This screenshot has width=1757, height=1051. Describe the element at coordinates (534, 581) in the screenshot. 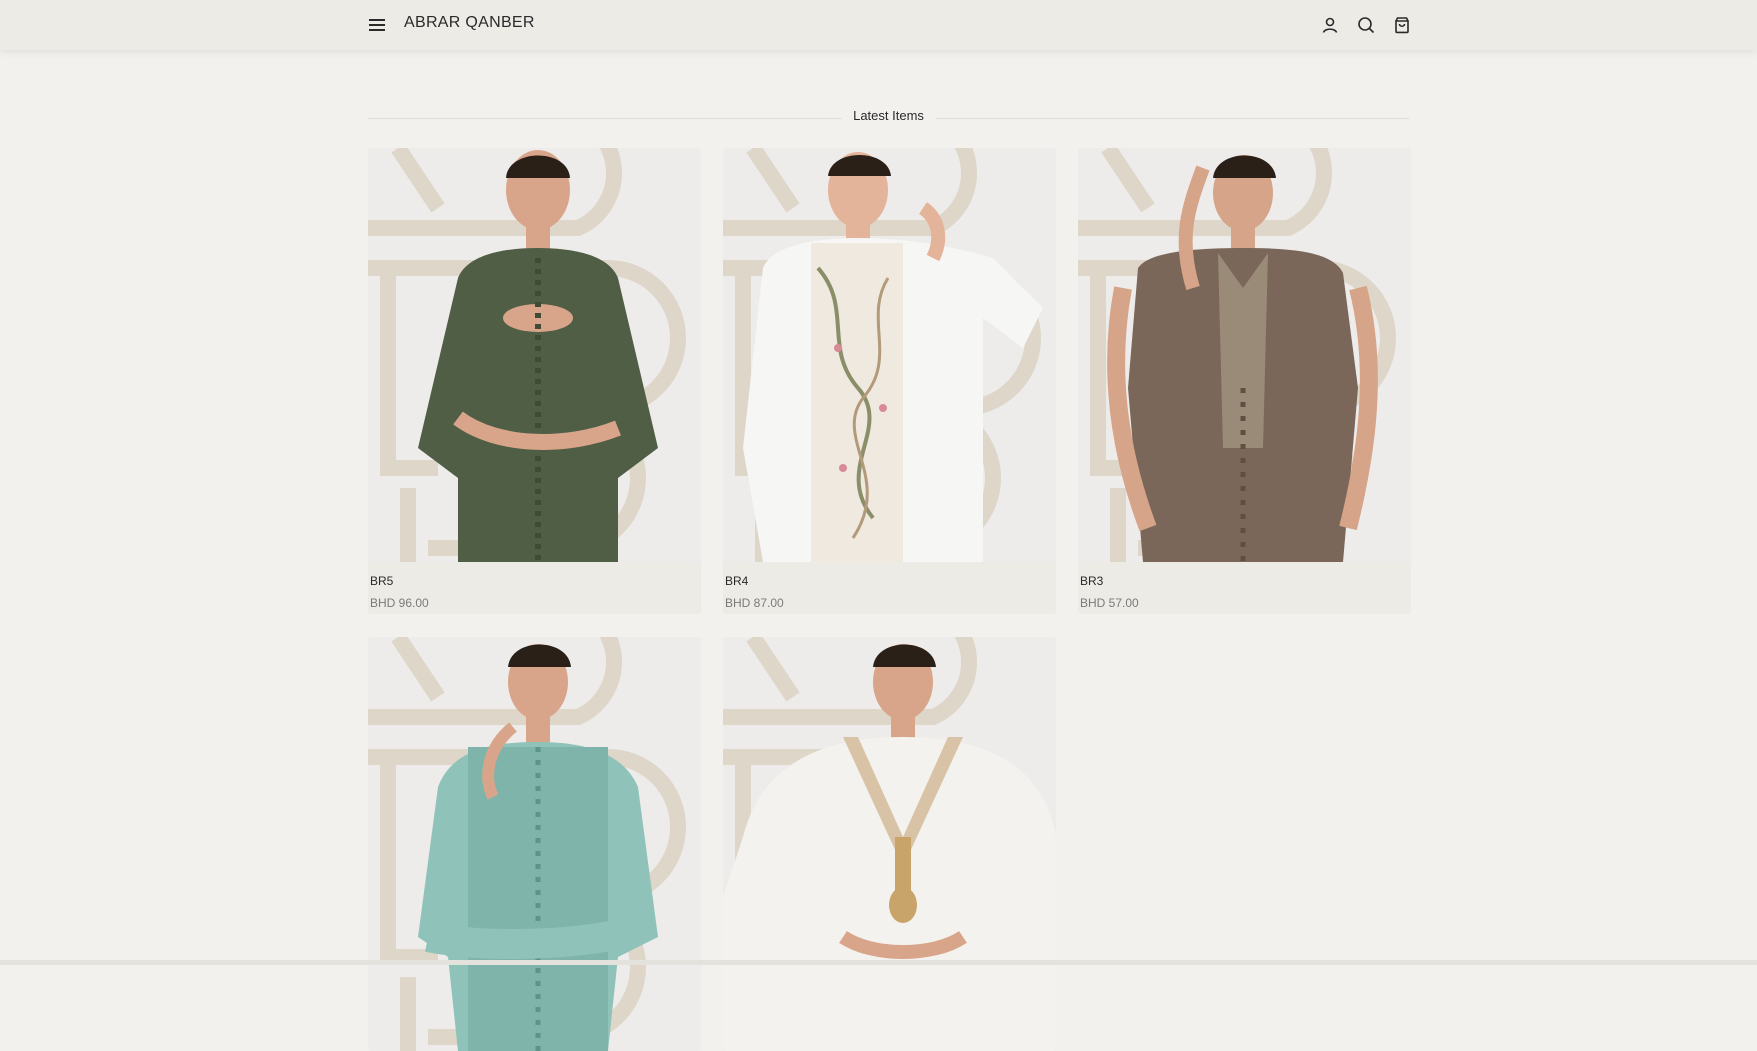

I see `product-name: BR5` at that location.